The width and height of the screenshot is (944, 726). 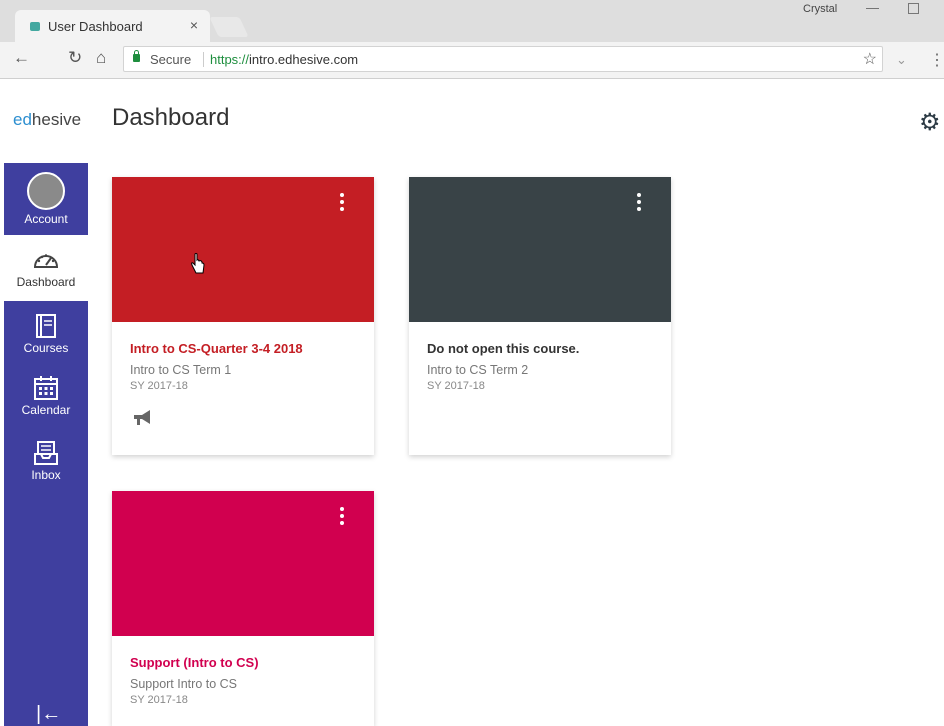 What do you see at coordinates (478, 370) in the screenshot?
I see `course-subtitle: Intro to CS Term 2` at bounding box center [478, 370].